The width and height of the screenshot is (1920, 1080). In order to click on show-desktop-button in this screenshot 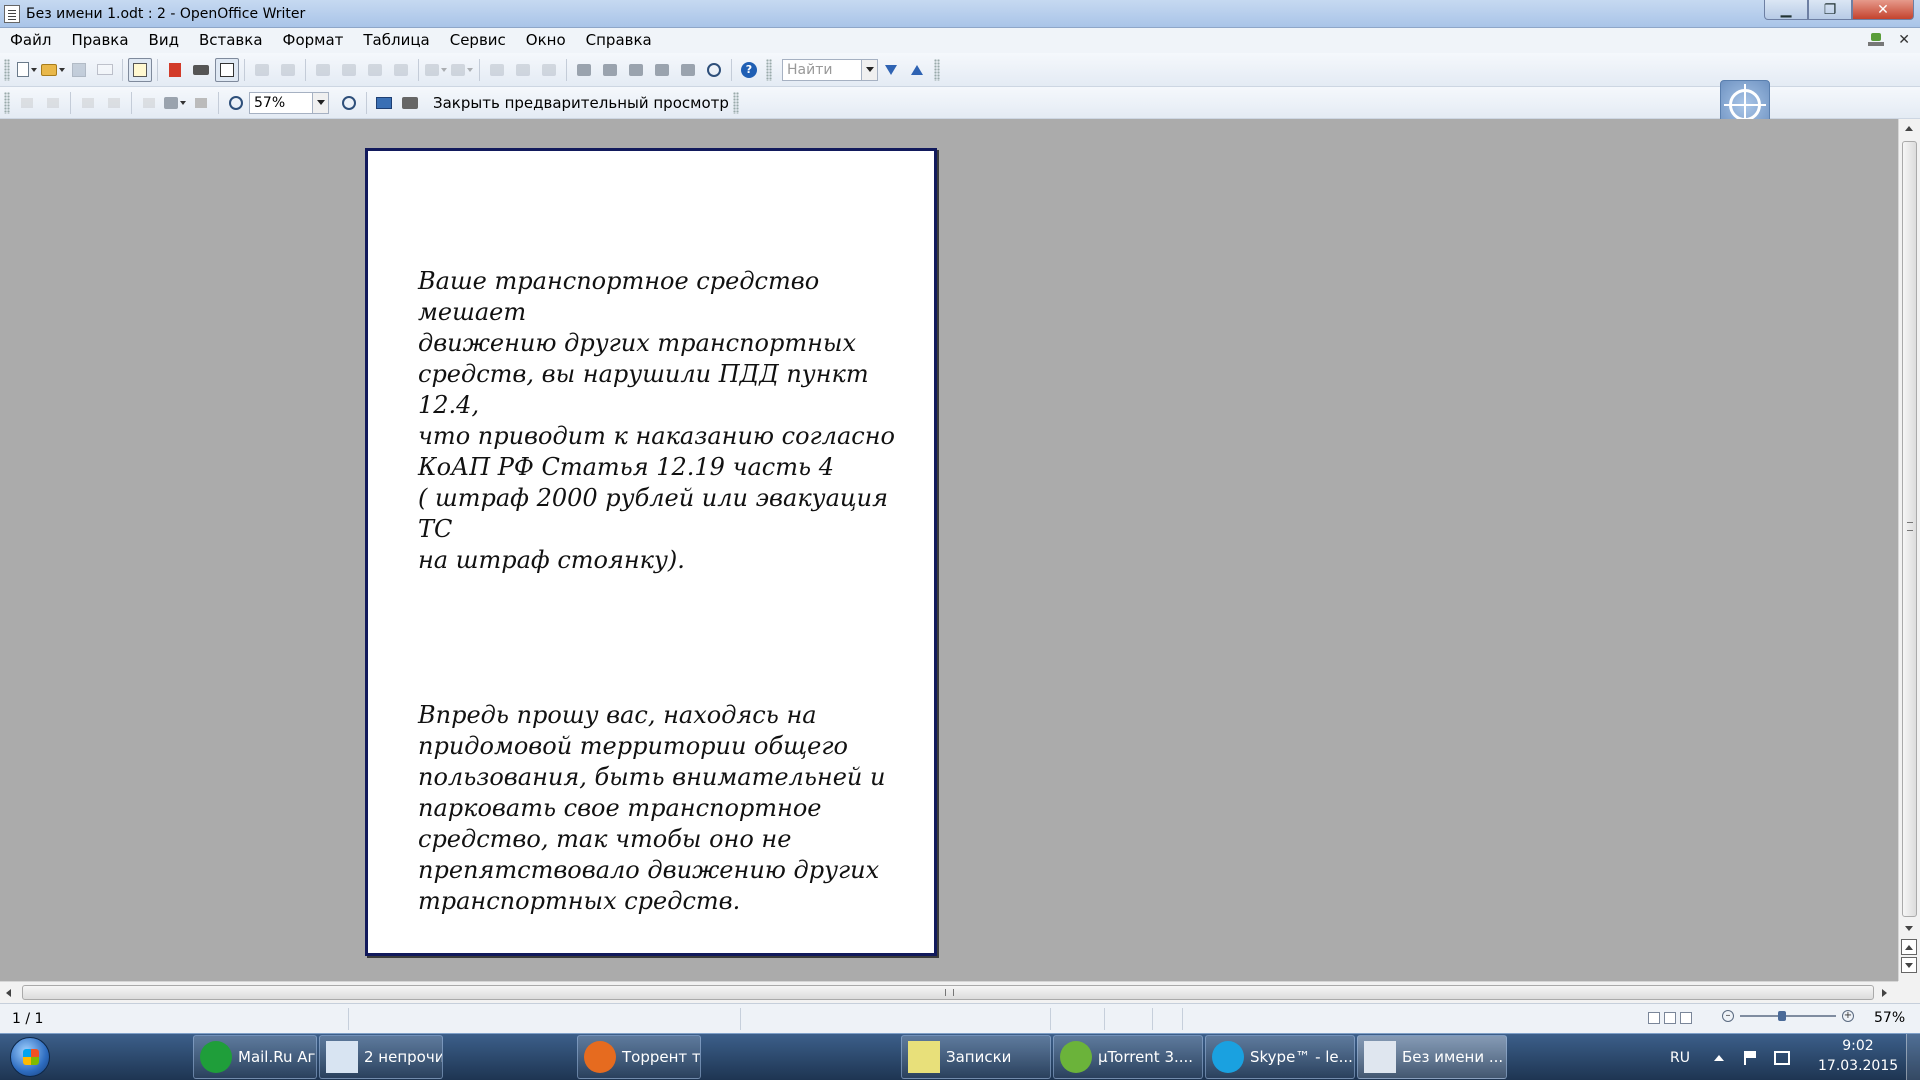, I will do `click(1913, 1057)`.